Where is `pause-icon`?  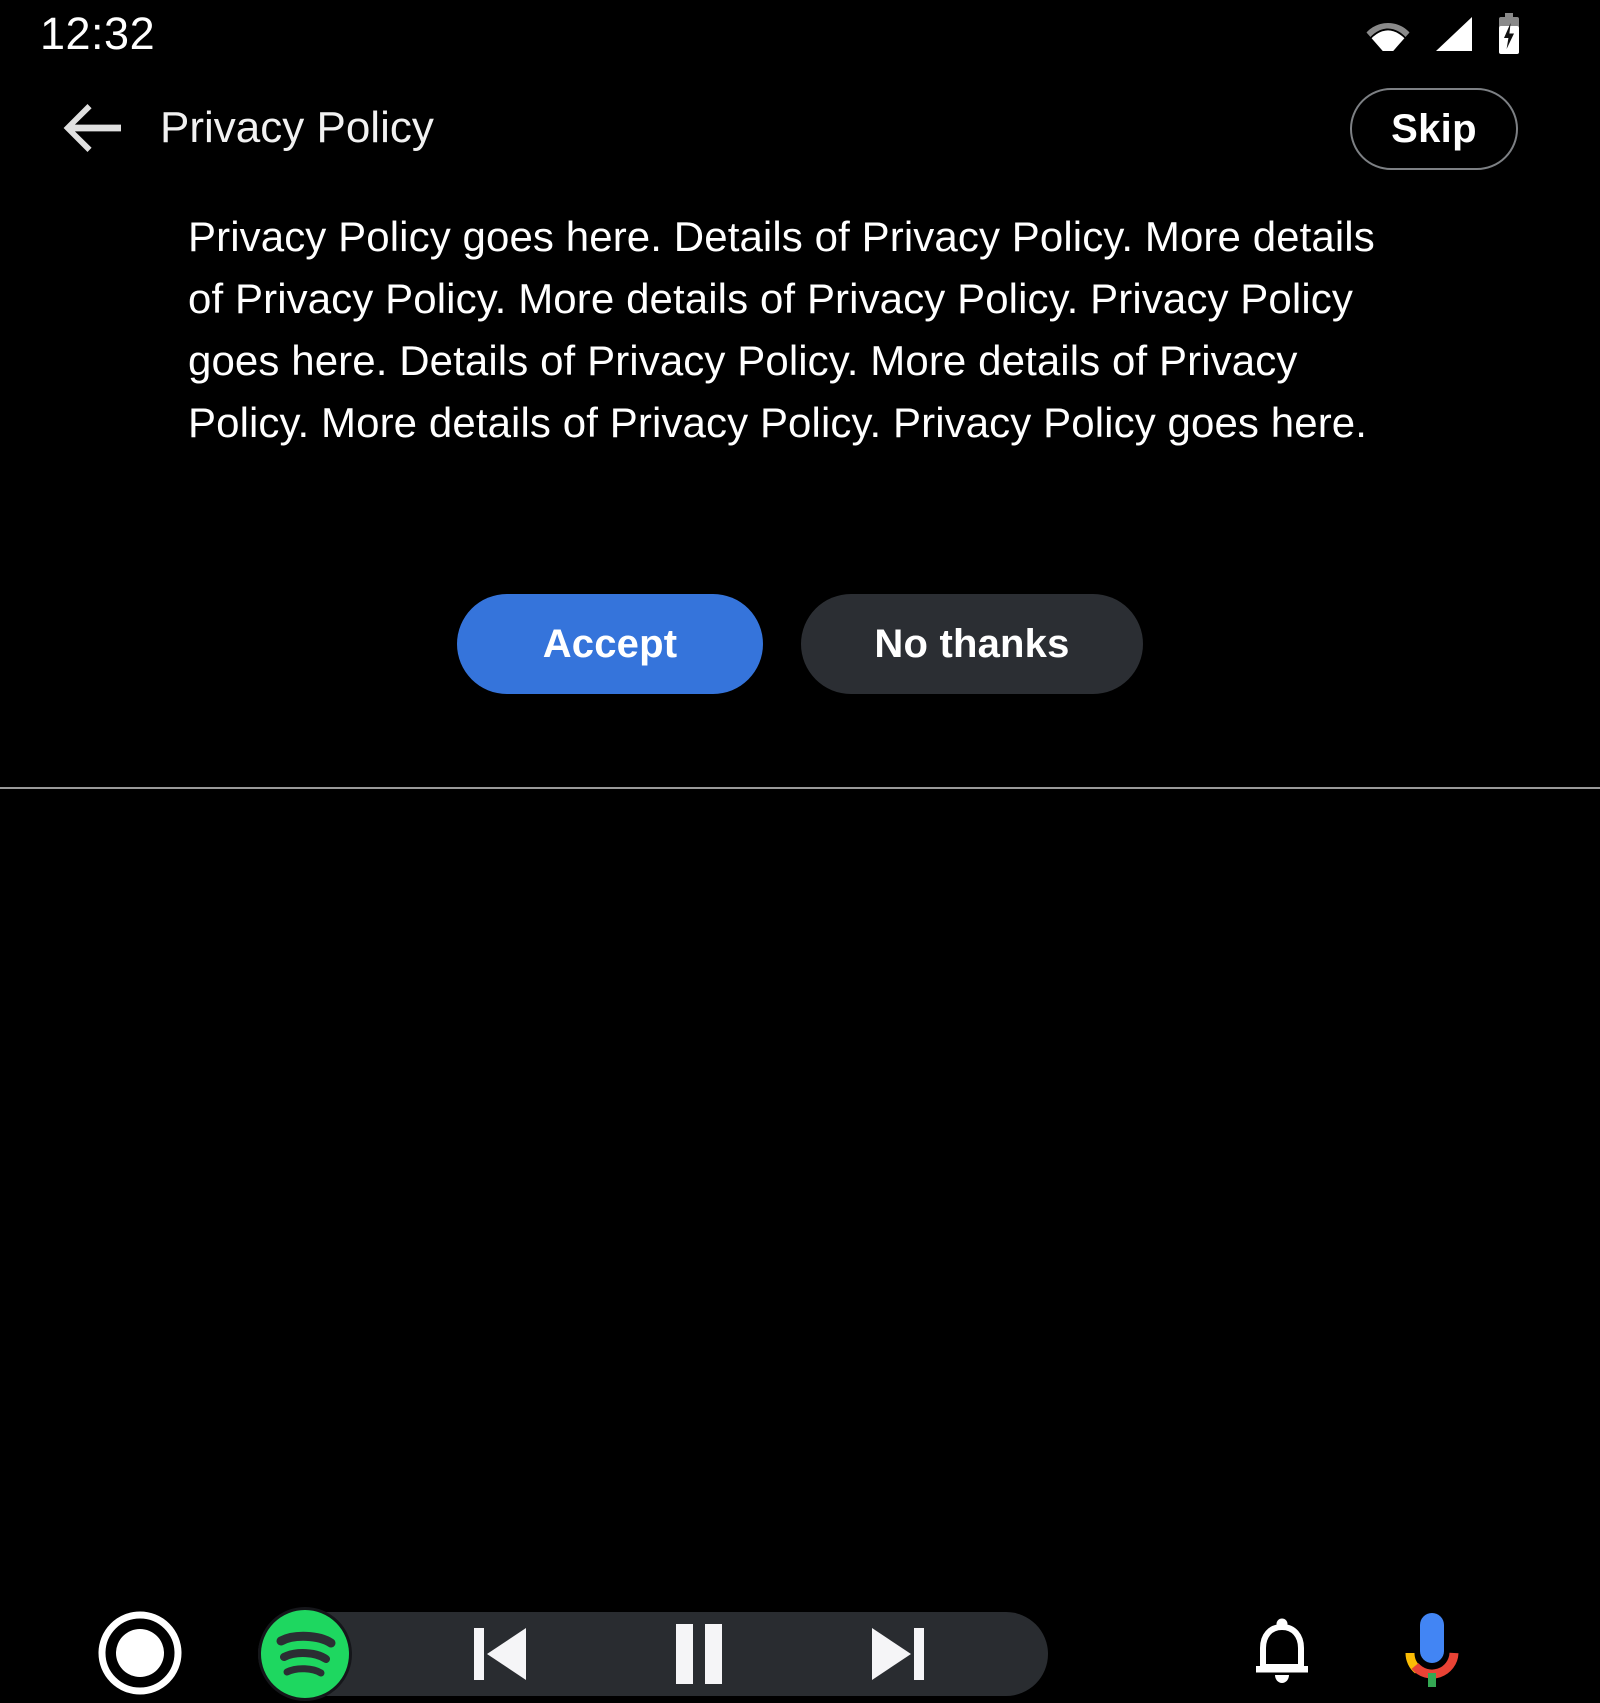
pause-icon is located at coordinates (699, 1654).